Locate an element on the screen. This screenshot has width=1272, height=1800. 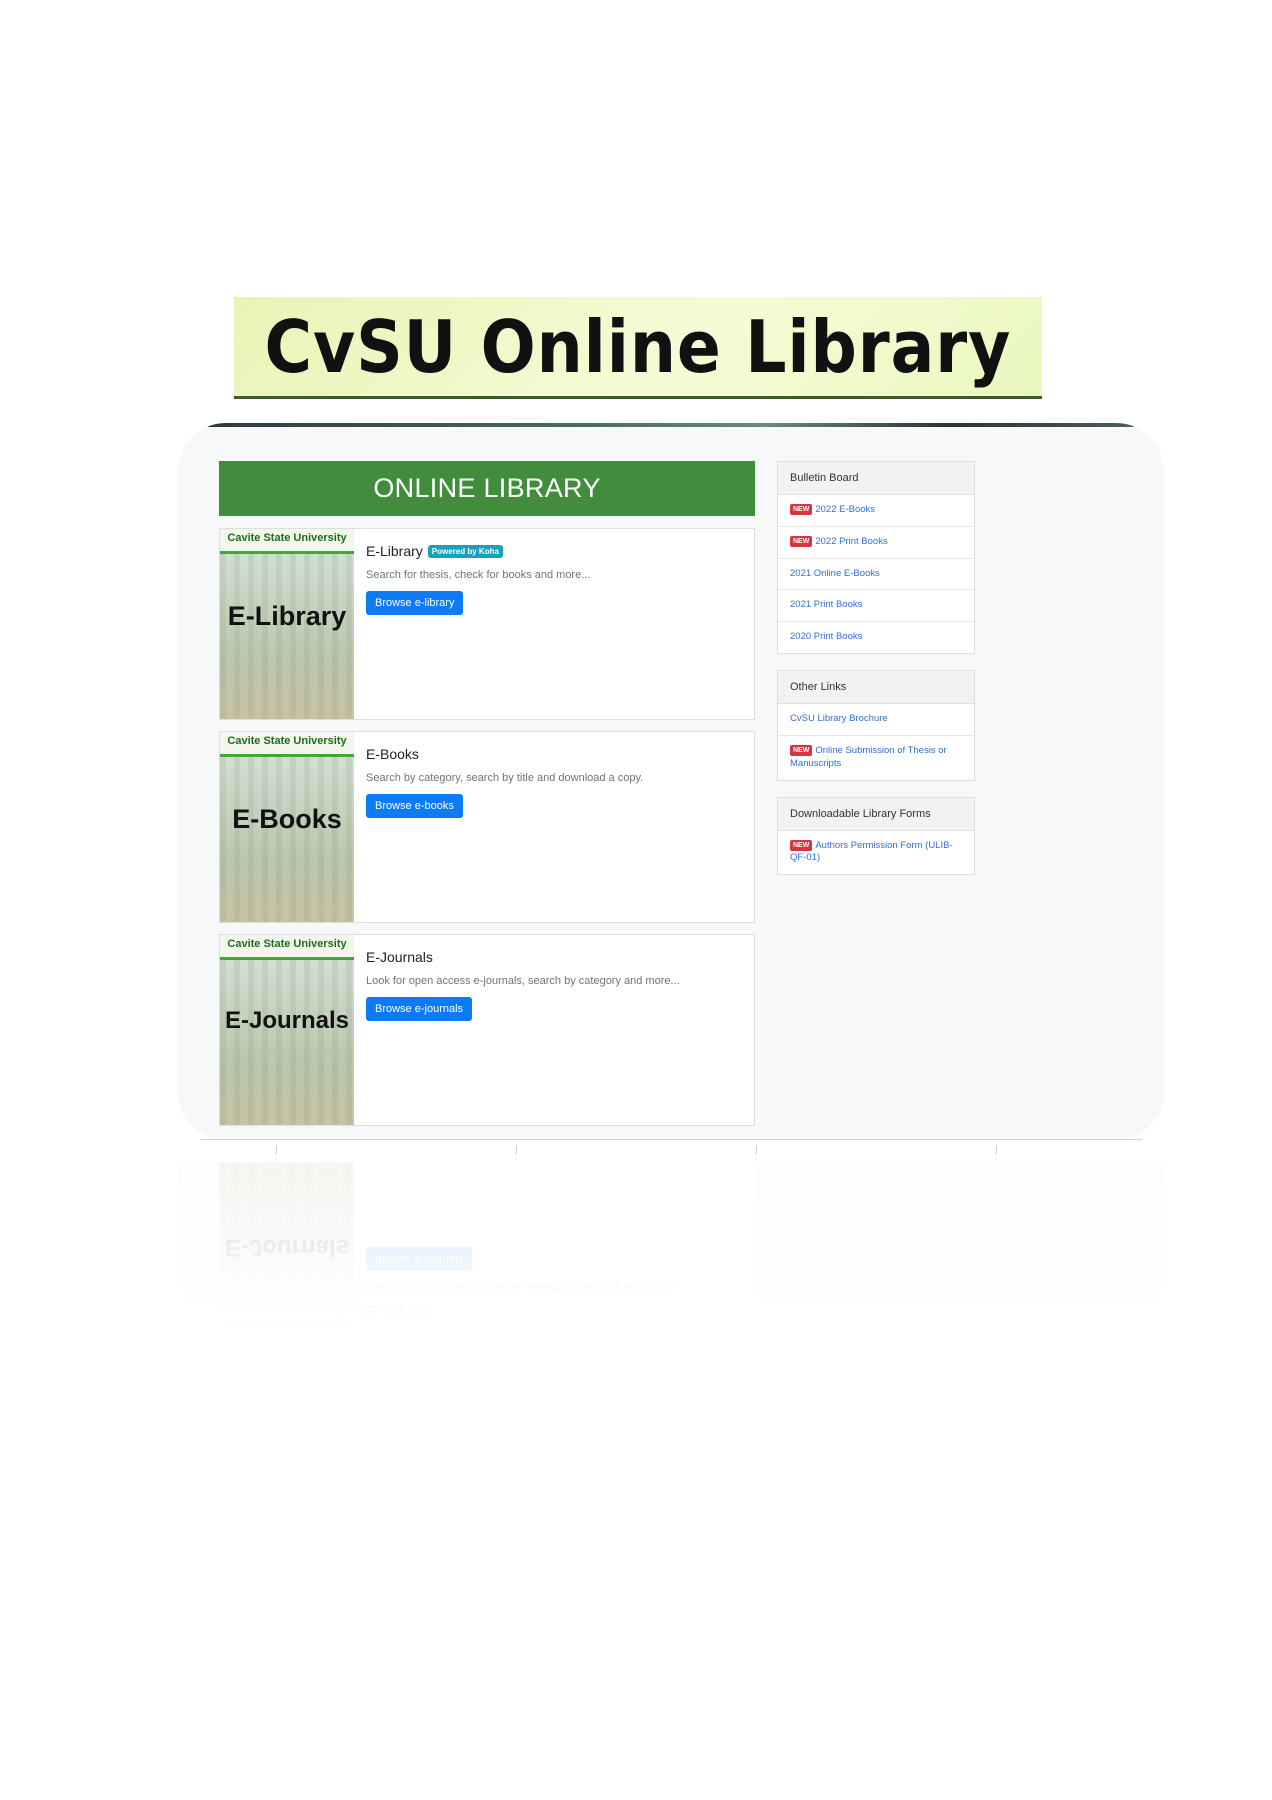
bulletin-item-2021-print-books: 2021 Print Books is located at coordinates (876, 606).